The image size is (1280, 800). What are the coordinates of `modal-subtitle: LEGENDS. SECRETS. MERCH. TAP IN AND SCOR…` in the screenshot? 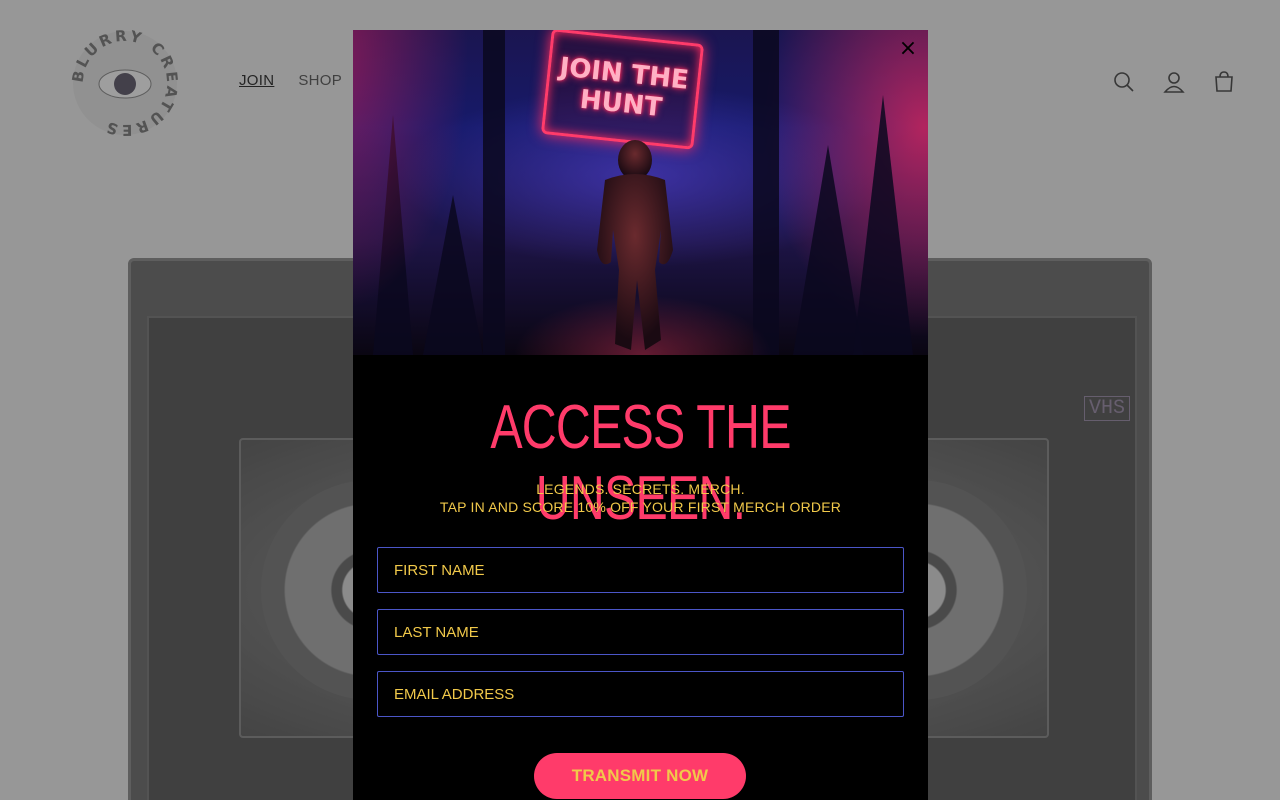 It's located at (640, 498).